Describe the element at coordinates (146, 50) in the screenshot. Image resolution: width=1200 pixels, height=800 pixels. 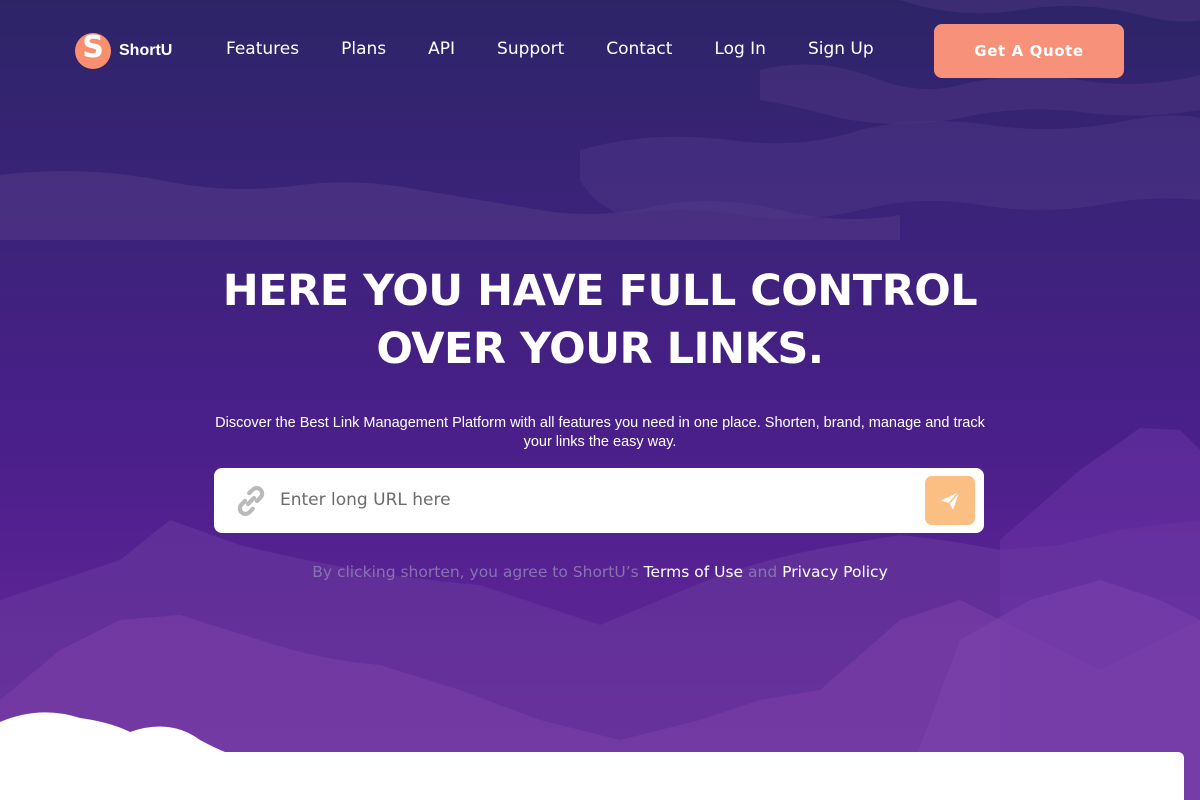
I see `brand-name: ShortU` at that location.